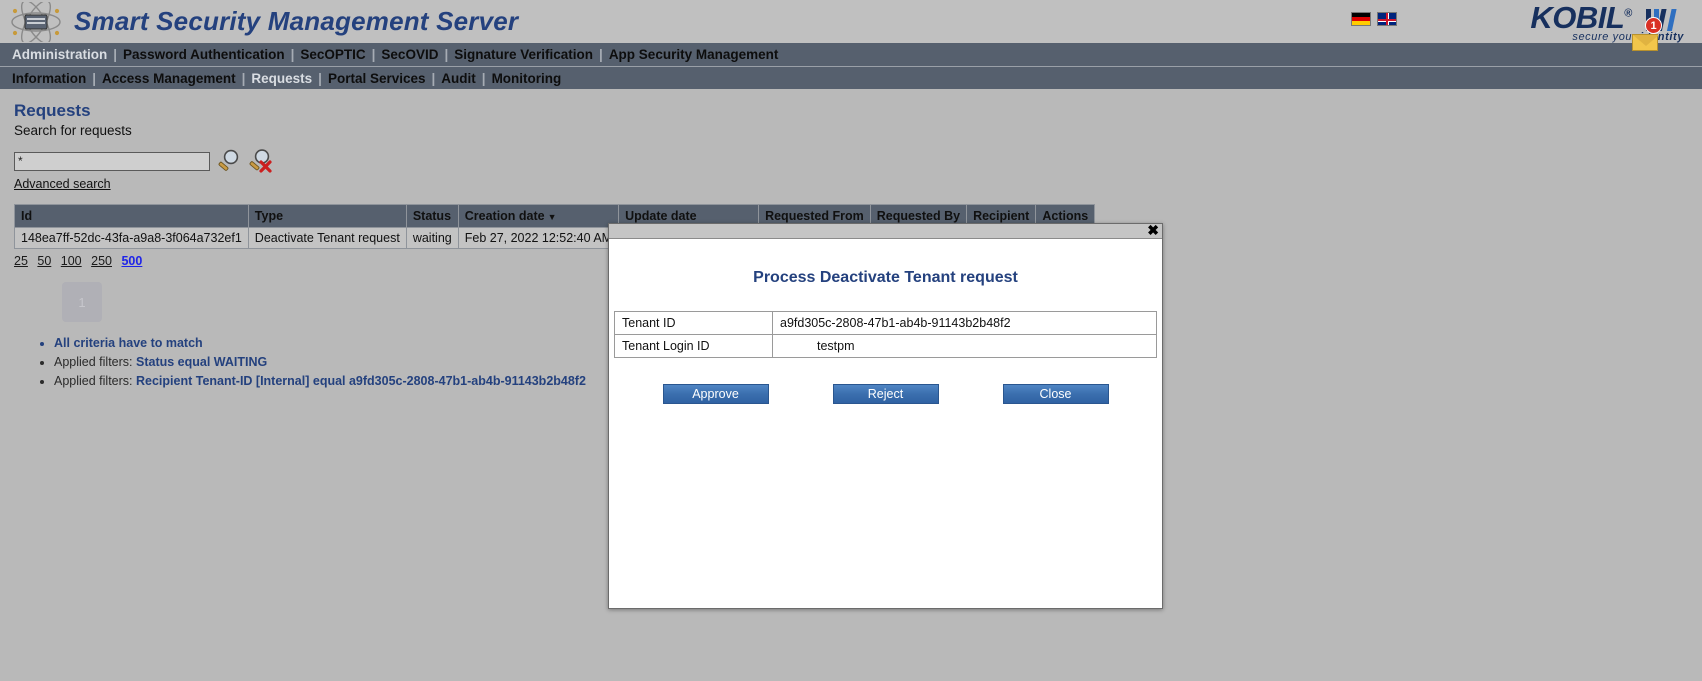 The width and height of the screenshot is (1702, 681). Describe the element at coordinates (527, 78) in the screenshot. I see `nav-item-monitoring: Monitoring` at that location.